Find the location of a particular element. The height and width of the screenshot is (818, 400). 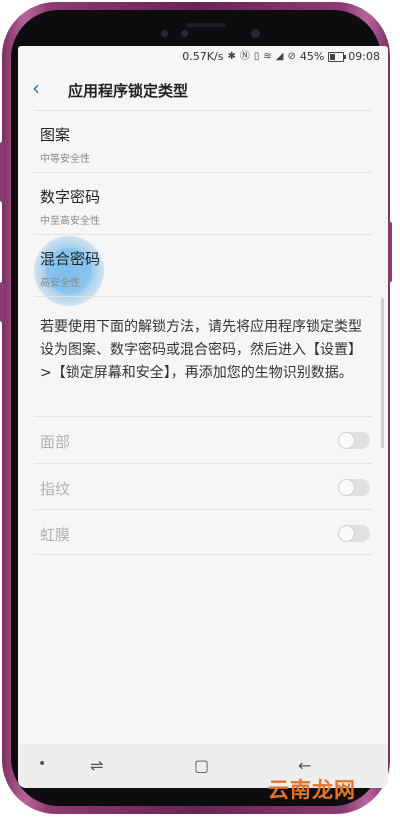

scrollbar is located at coordinates (382, 373).